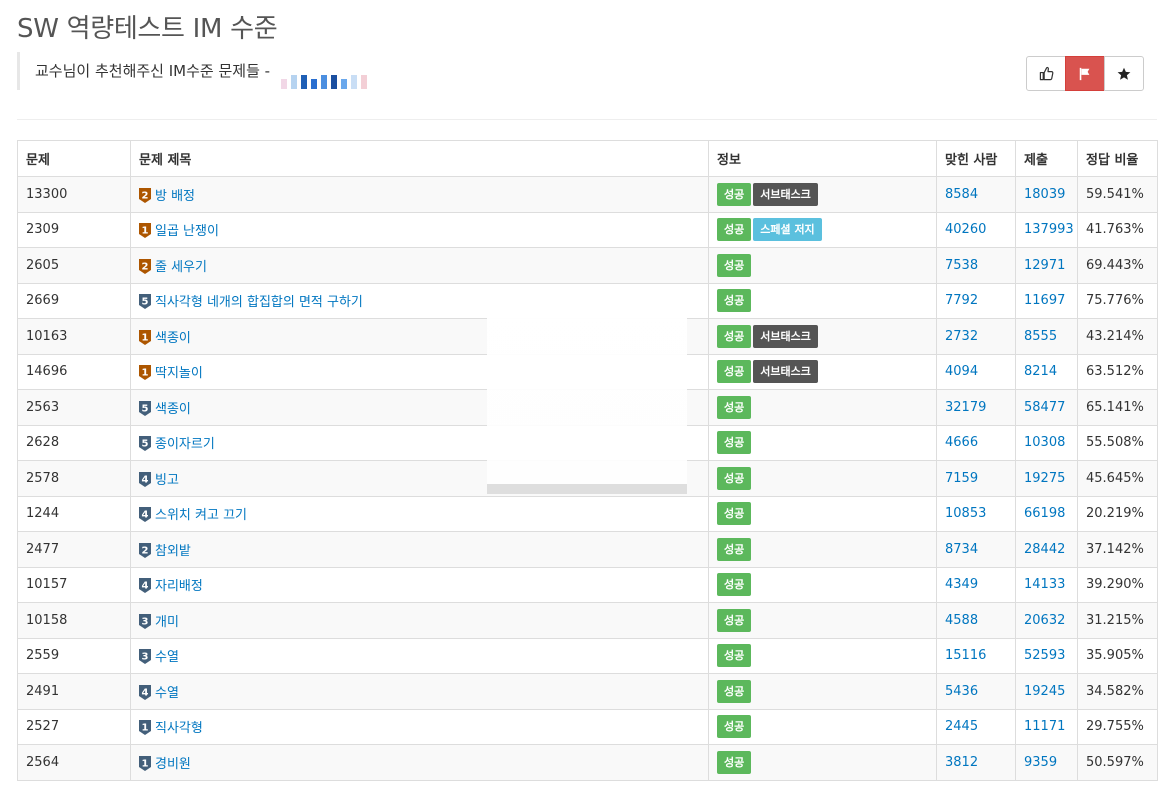  What do you see at coordinates (185, 444) in the screenshot?
I see `problem-title-link: 종이자르기` at bounding box center [185, 444].